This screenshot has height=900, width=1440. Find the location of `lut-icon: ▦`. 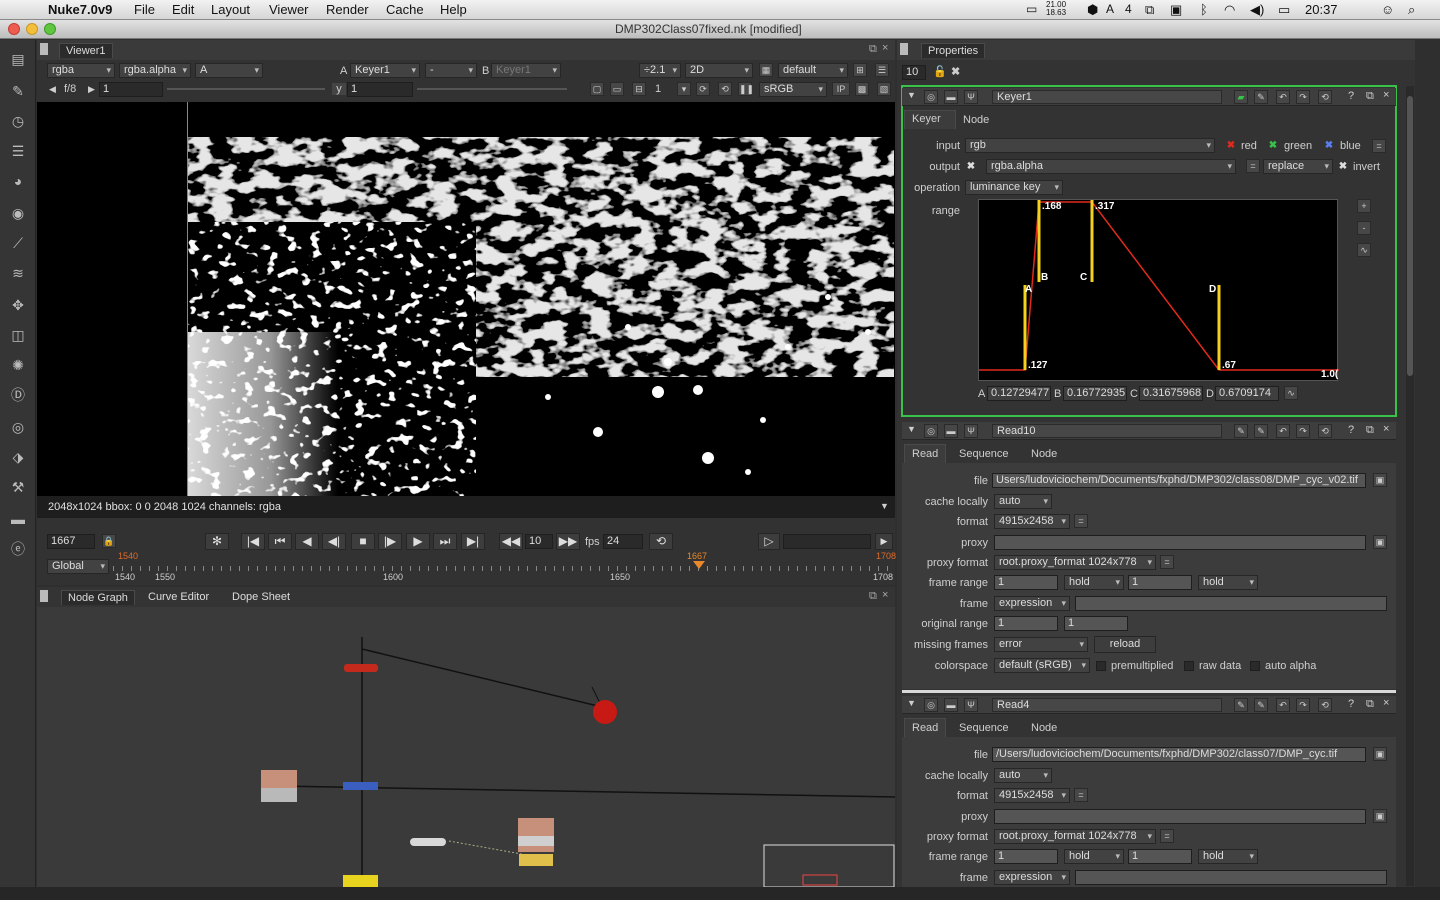

lut-icon: ▦ is located at coordinates (766, 70).